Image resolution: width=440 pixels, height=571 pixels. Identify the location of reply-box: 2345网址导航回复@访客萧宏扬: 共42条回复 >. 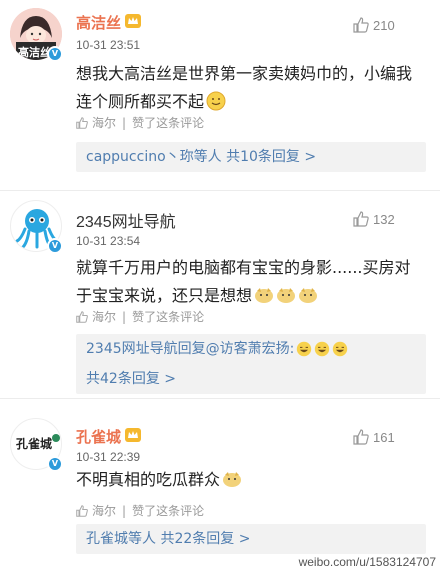
(251, 364).